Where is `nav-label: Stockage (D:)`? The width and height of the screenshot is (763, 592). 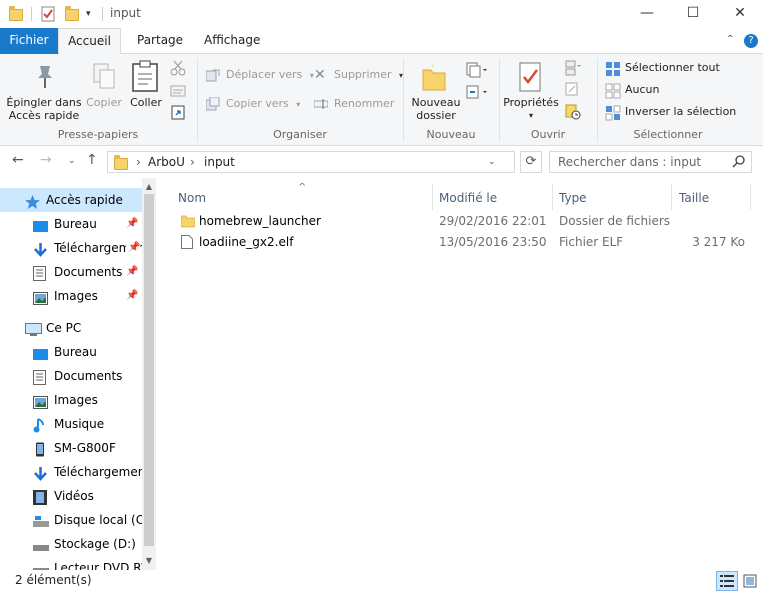
nav-label: Stockage (D:) is located at coordinates (95, 544).